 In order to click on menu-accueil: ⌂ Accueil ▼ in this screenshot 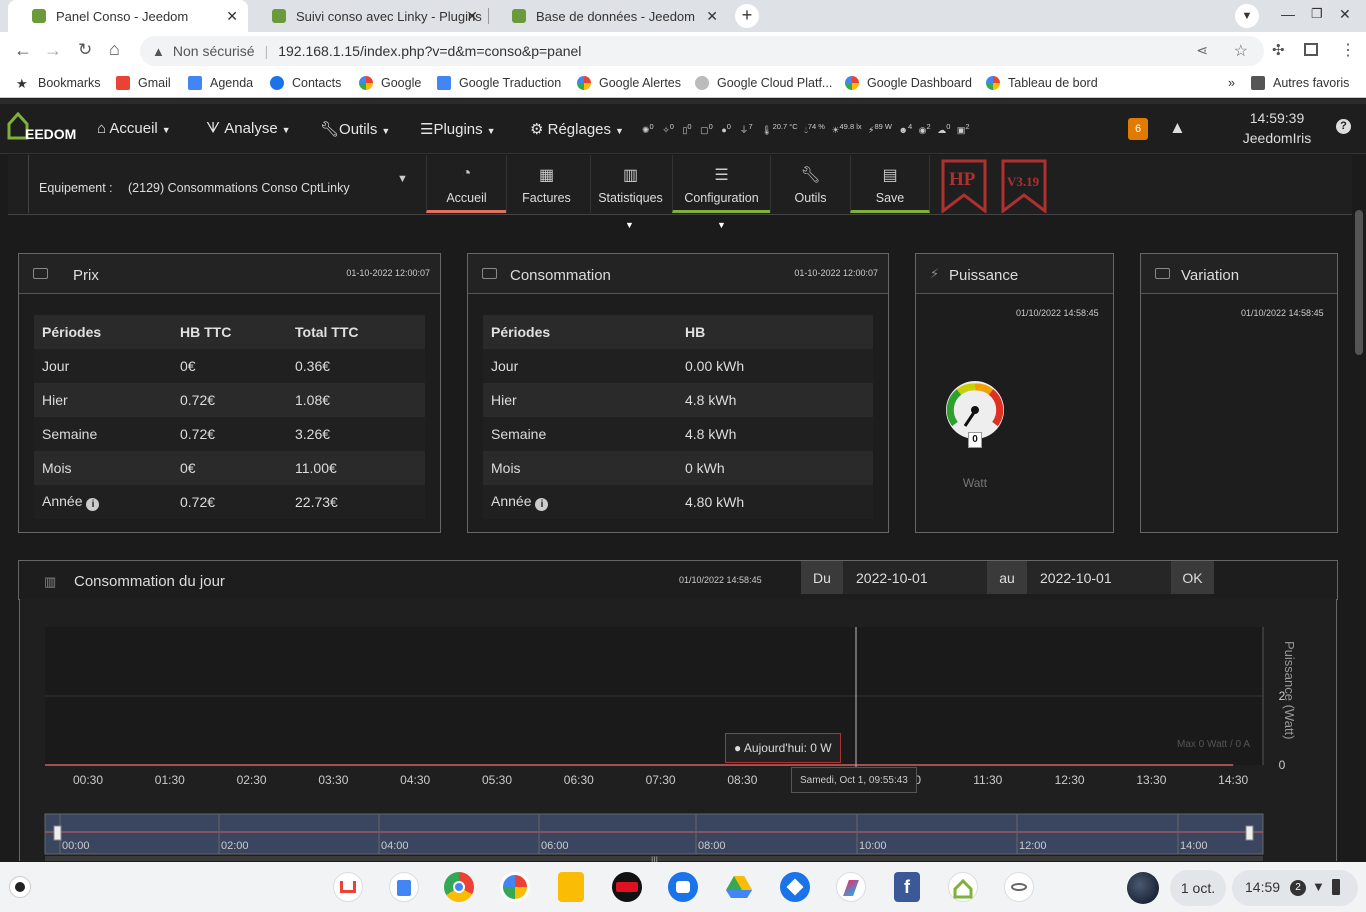, I will do `click(134, 128)`.